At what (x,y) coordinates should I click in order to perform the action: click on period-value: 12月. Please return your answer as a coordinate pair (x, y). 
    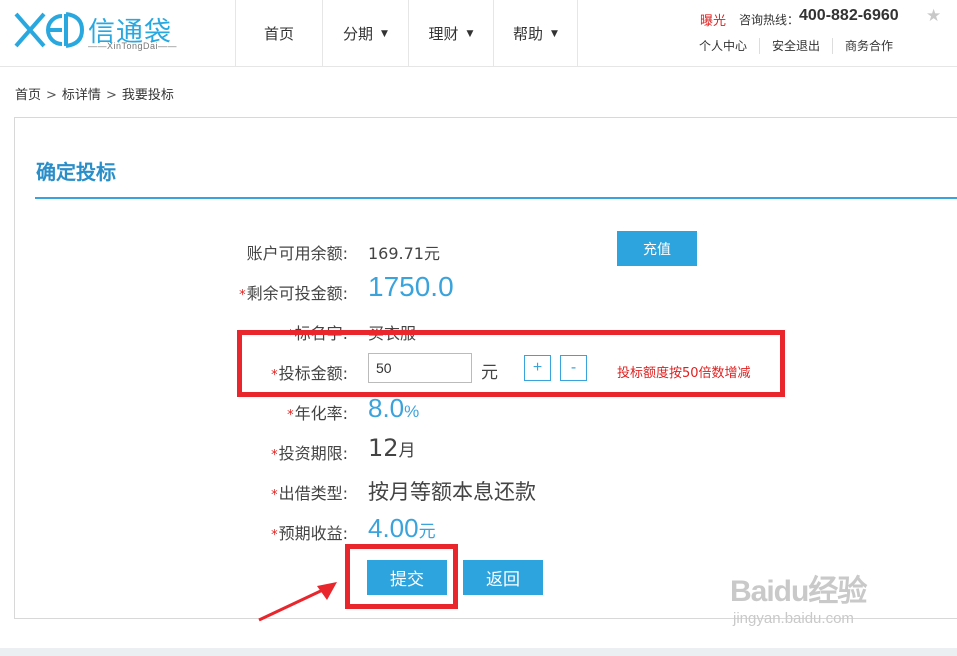
    Looking at the image, I should click on (392, 448).